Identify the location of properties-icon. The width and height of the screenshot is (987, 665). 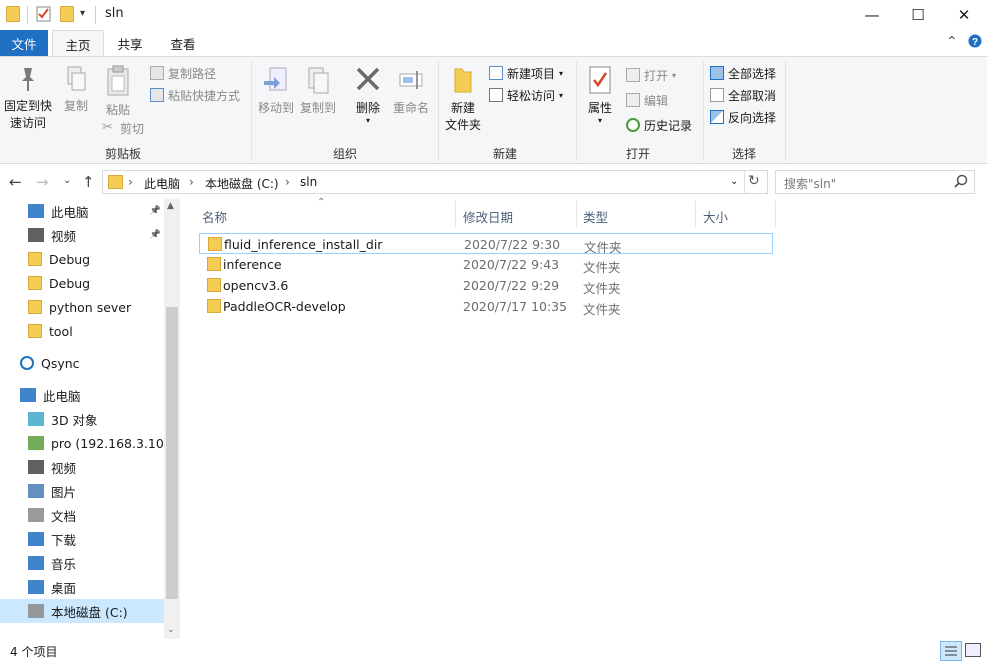
(44, 14).